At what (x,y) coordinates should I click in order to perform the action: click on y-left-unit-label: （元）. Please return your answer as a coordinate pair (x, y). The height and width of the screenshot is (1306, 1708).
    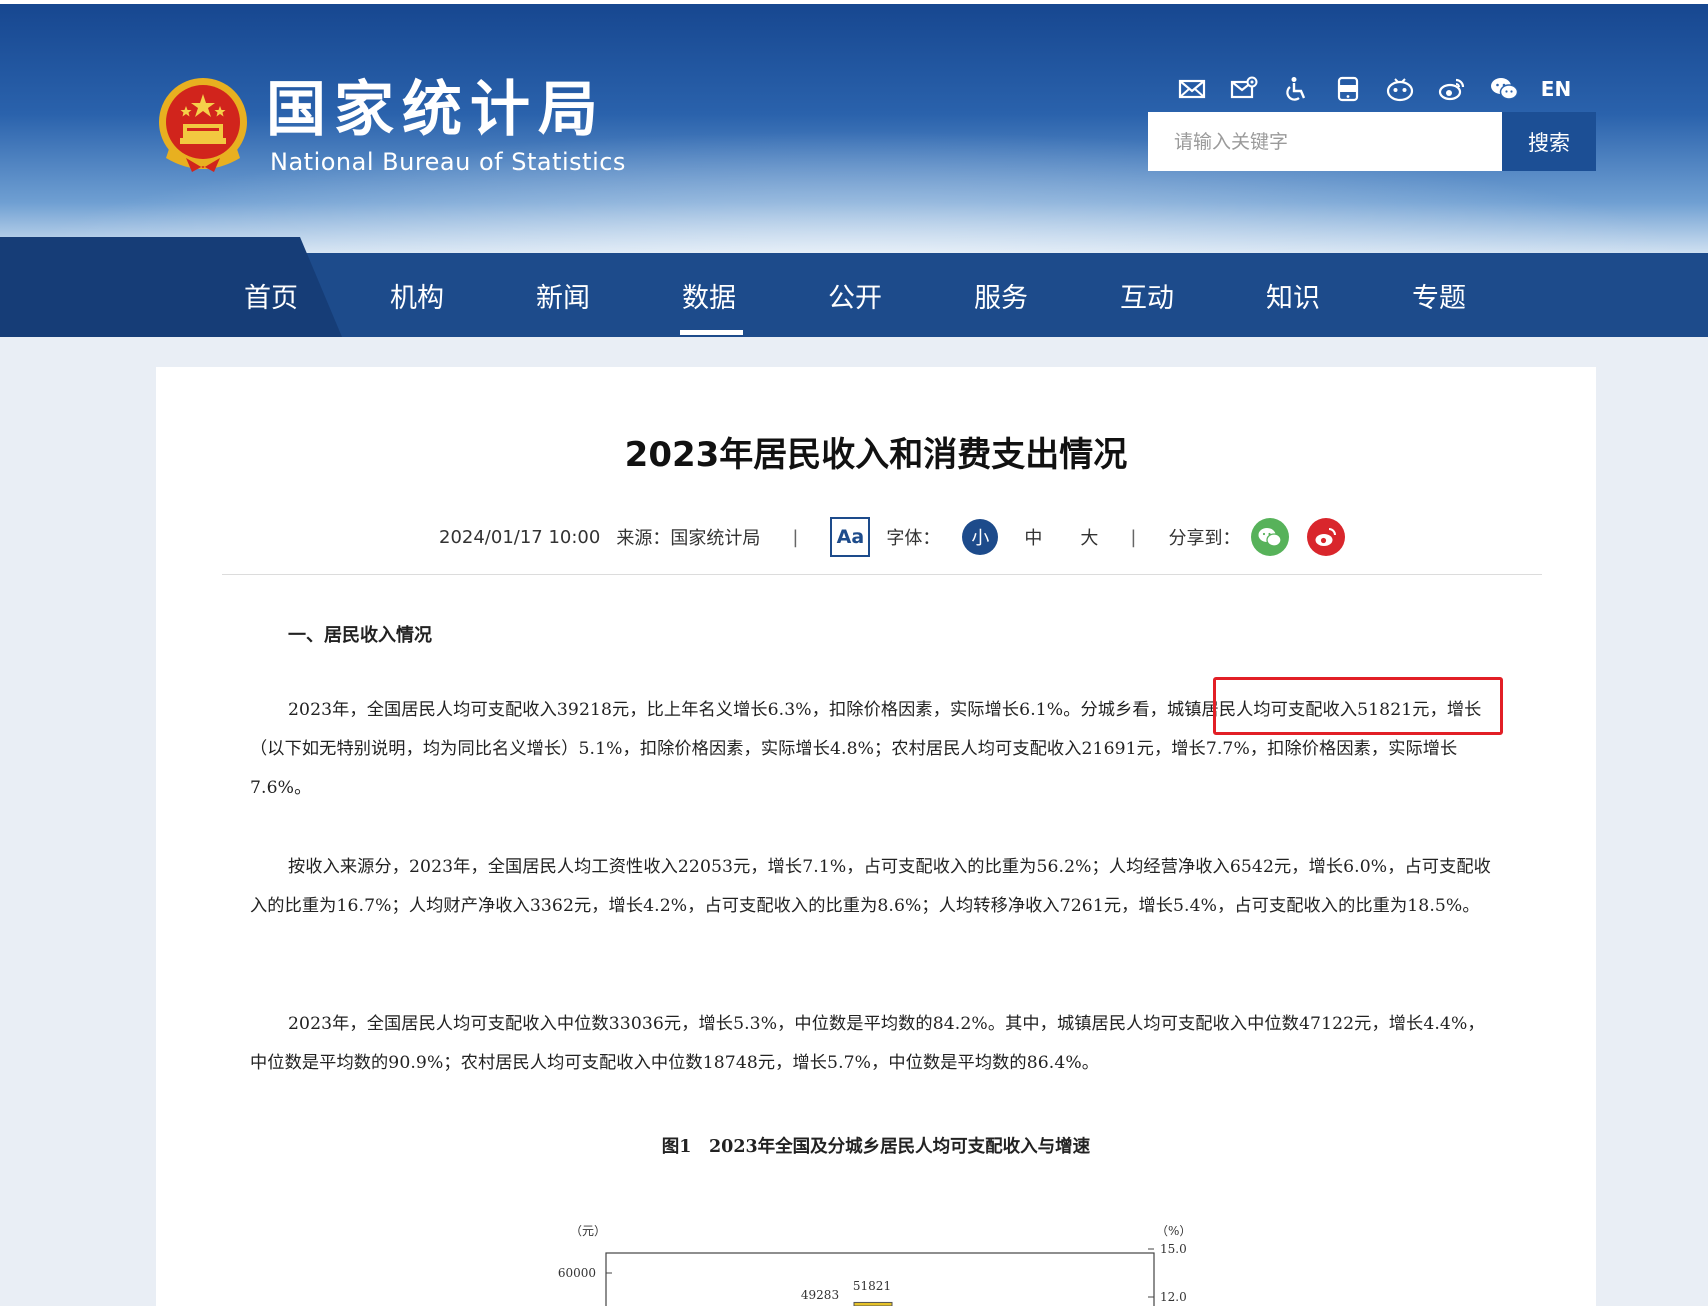
    Looking at the image, I should click on (588, 1231).